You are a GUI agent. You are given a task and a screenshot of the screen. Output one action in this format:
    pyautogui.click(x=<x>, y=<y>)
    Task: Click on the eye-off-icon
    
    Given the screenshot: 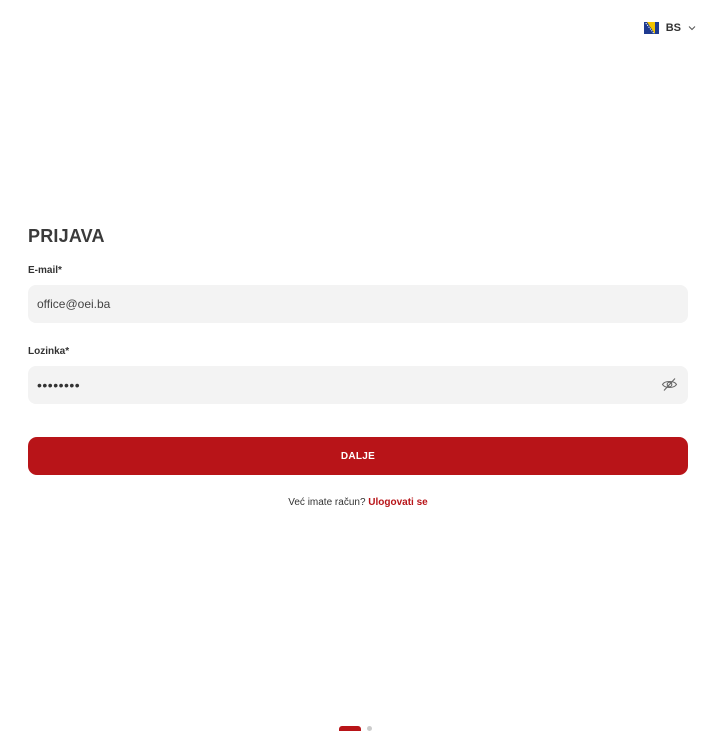 What is the action you would take?
    pyautogui.click(x=669, y=384)
    